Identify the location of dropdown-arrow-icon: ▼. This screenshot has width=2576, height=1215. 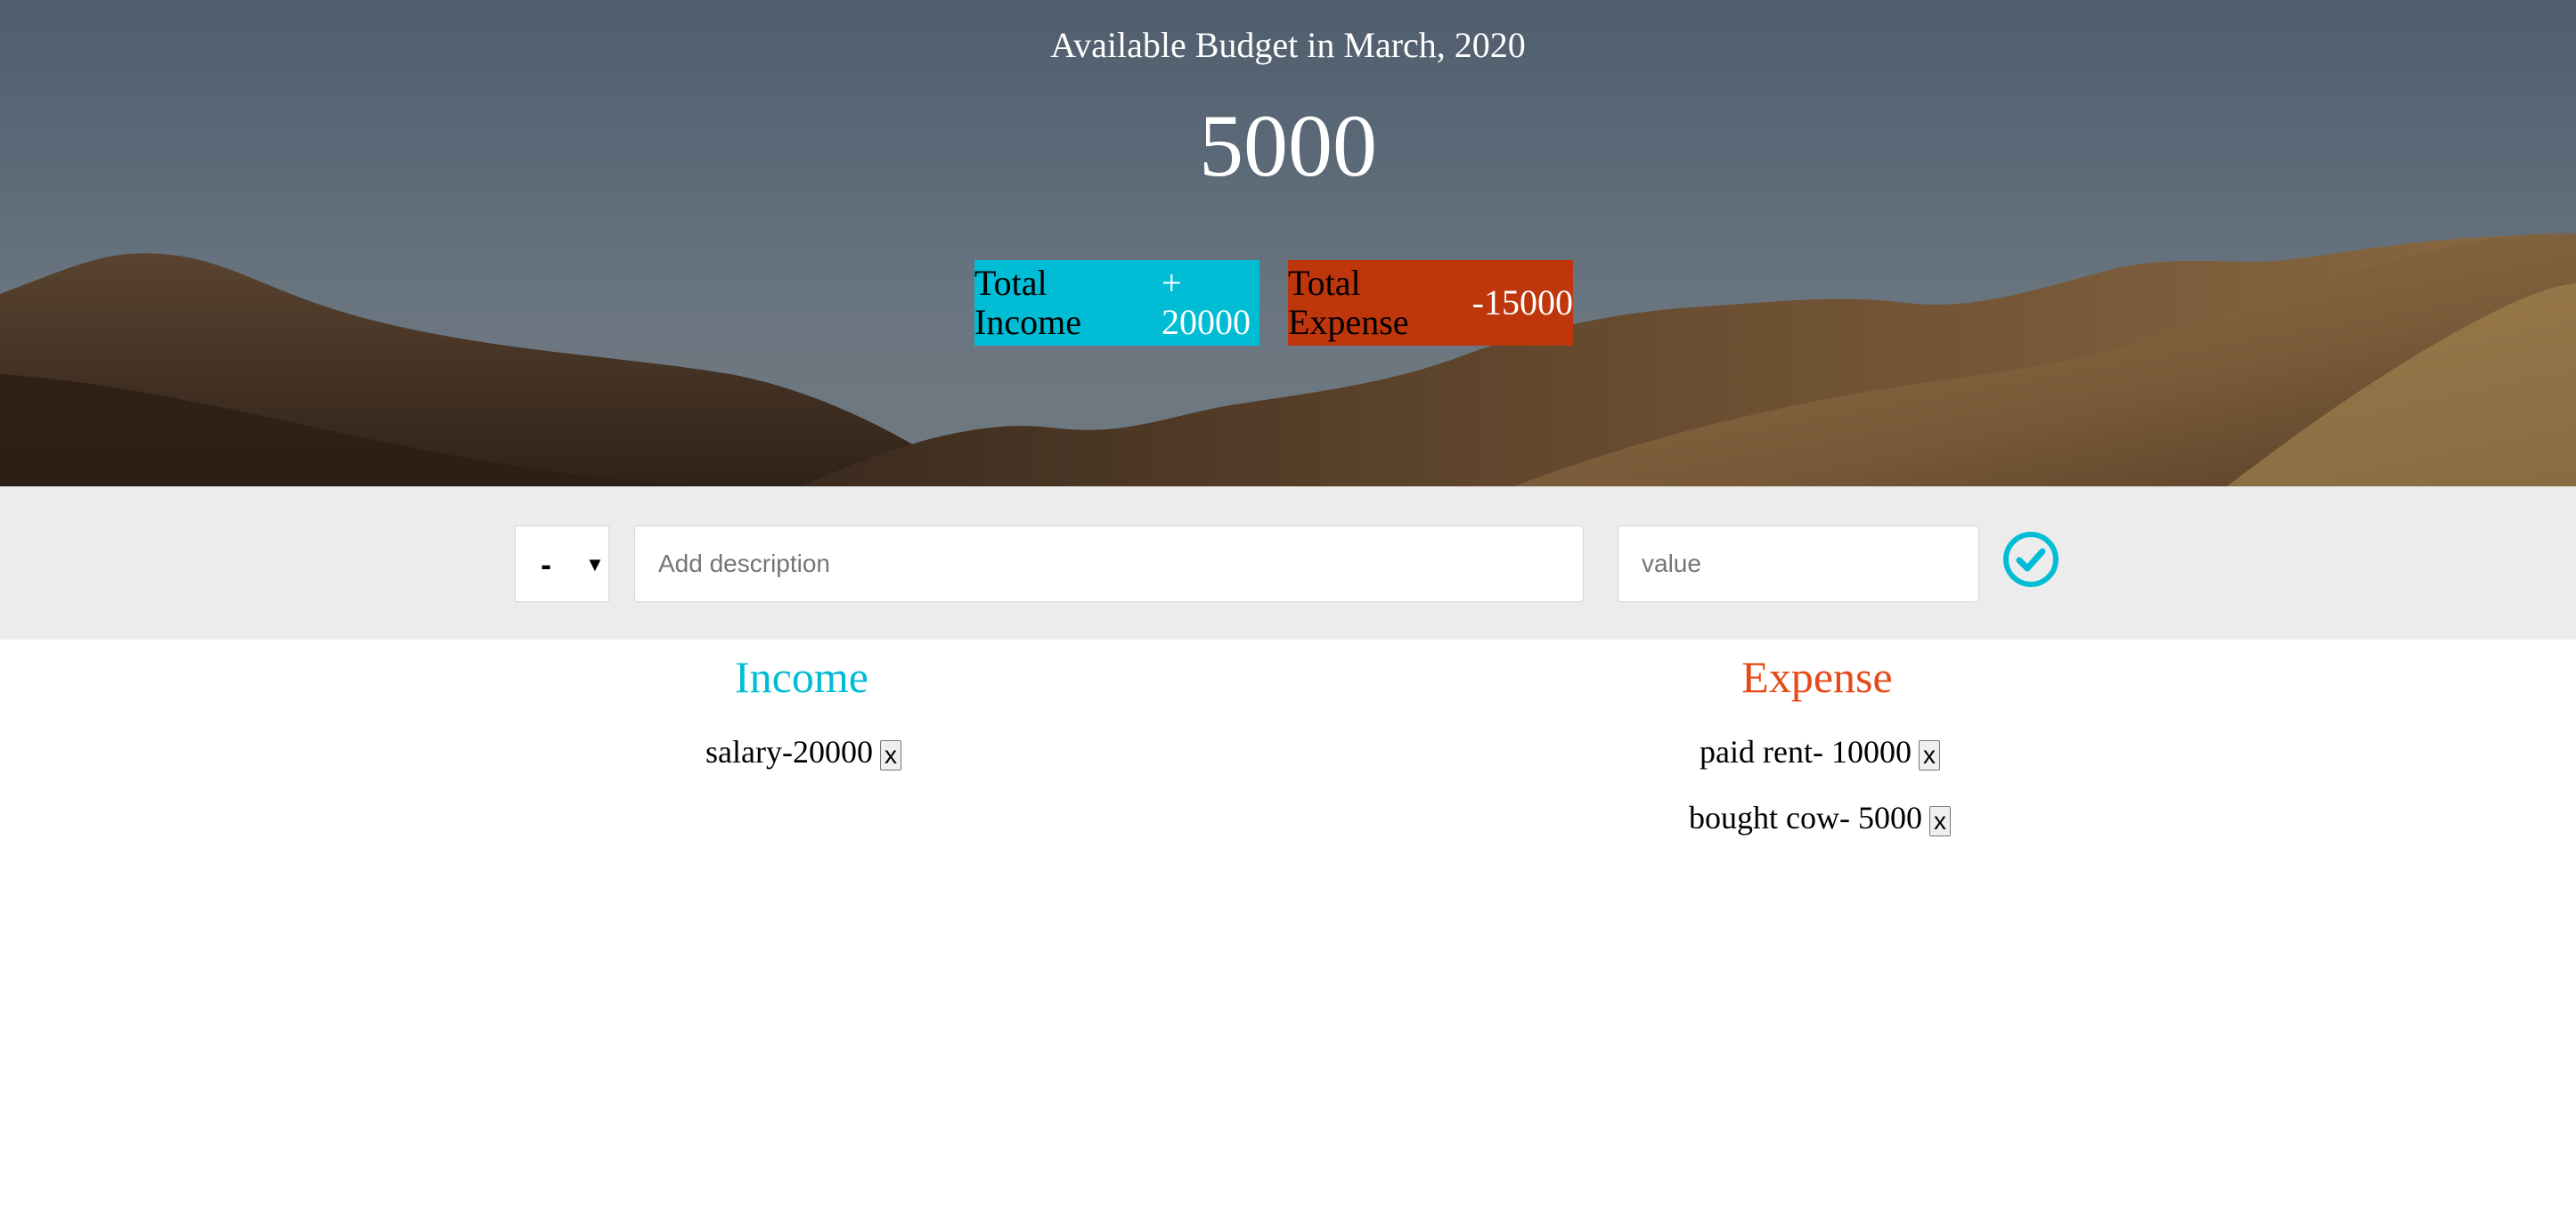
(595, 564).